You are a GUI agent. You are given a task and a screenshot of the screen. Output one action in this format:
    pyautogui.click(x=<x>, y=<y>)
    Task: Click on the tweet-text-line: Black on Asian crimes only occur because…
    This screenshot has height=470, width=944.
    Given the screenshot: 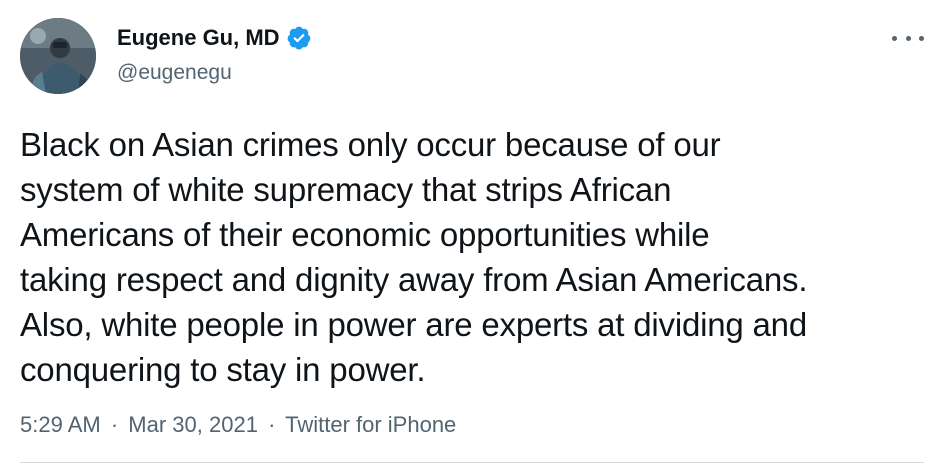 What is the action you would take?
    pyautogui.click(x=370, y=144)
    